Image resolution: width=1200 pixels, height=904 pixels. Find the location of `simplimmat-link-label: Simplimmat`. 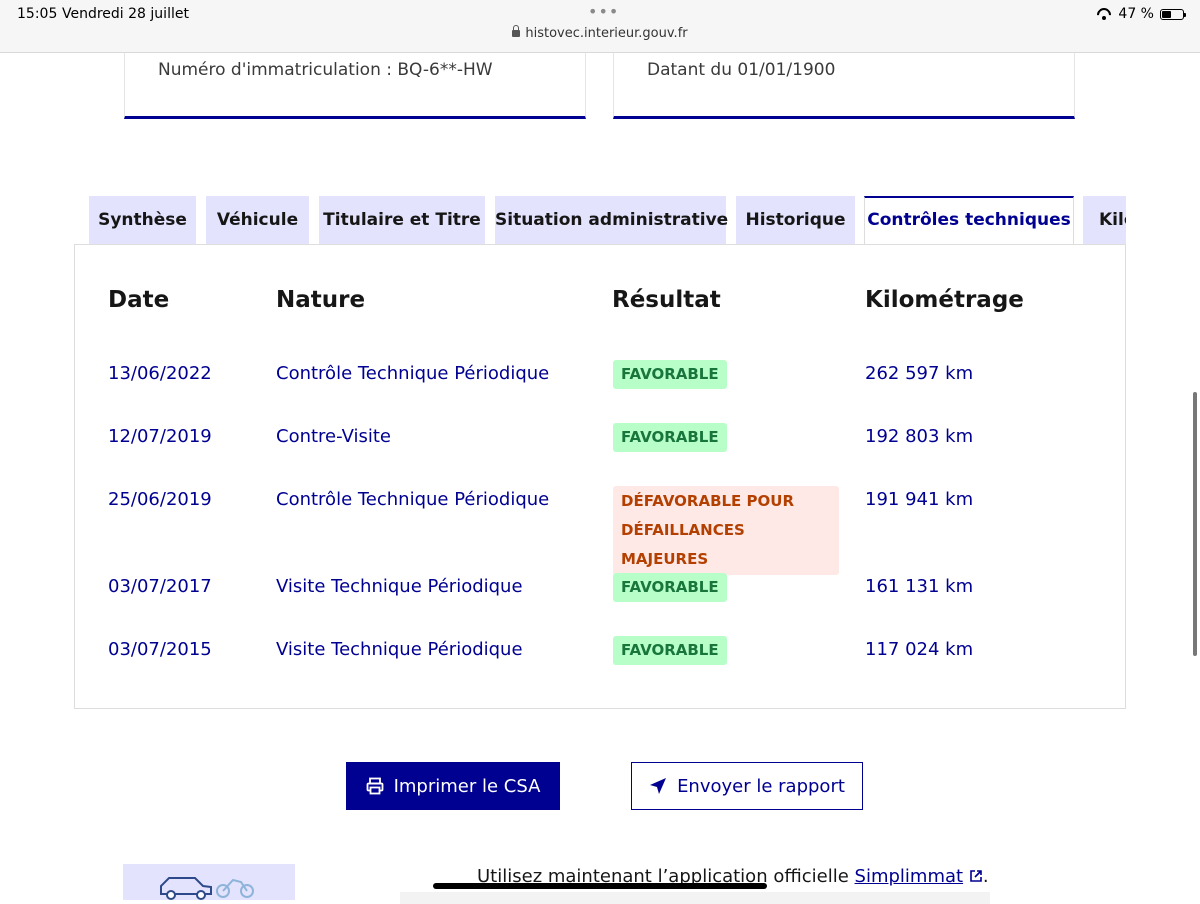

simplimmat-link-label: Simplimmat is located at coordinates (909, 876).